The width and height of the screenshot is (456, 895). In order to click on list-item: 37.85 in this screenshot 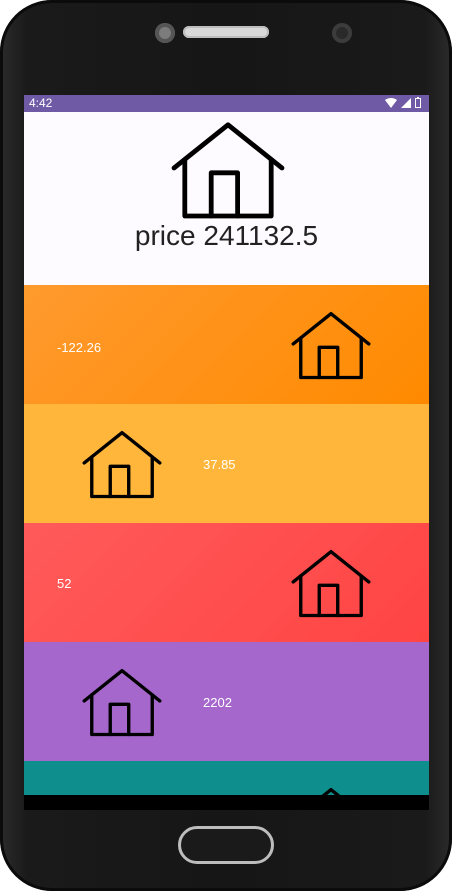, I will do `click(226, 463)`.